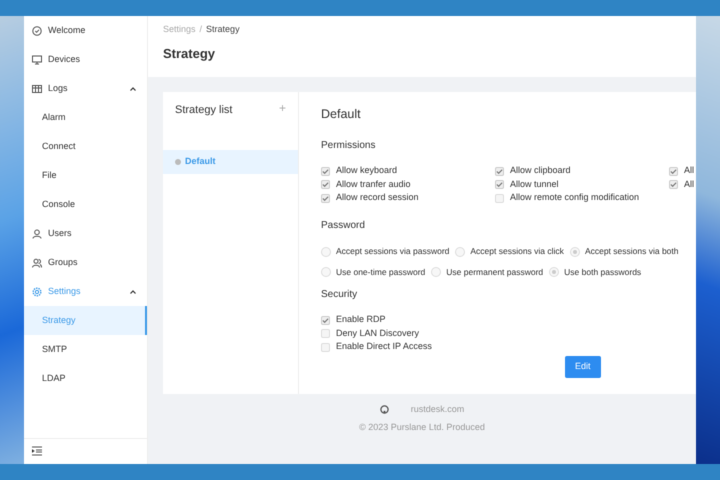 Image resolution: width=720 pixels, height=480 pixels. What do you see at coordinates (85, 59) in the screenshot?
I see `sidebar-item: Devices` at bounding box center [85, 59].